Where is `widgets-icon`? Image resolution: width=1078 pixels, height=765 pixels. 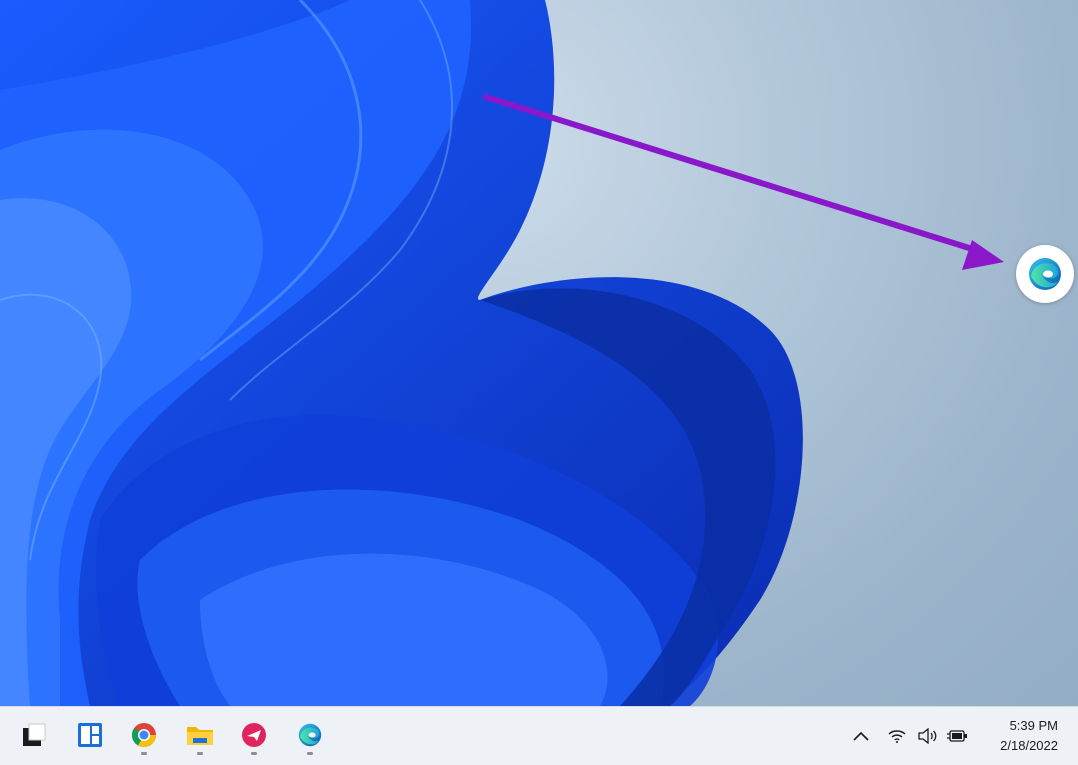 widgets-icon is located at coordinates (90, 735).